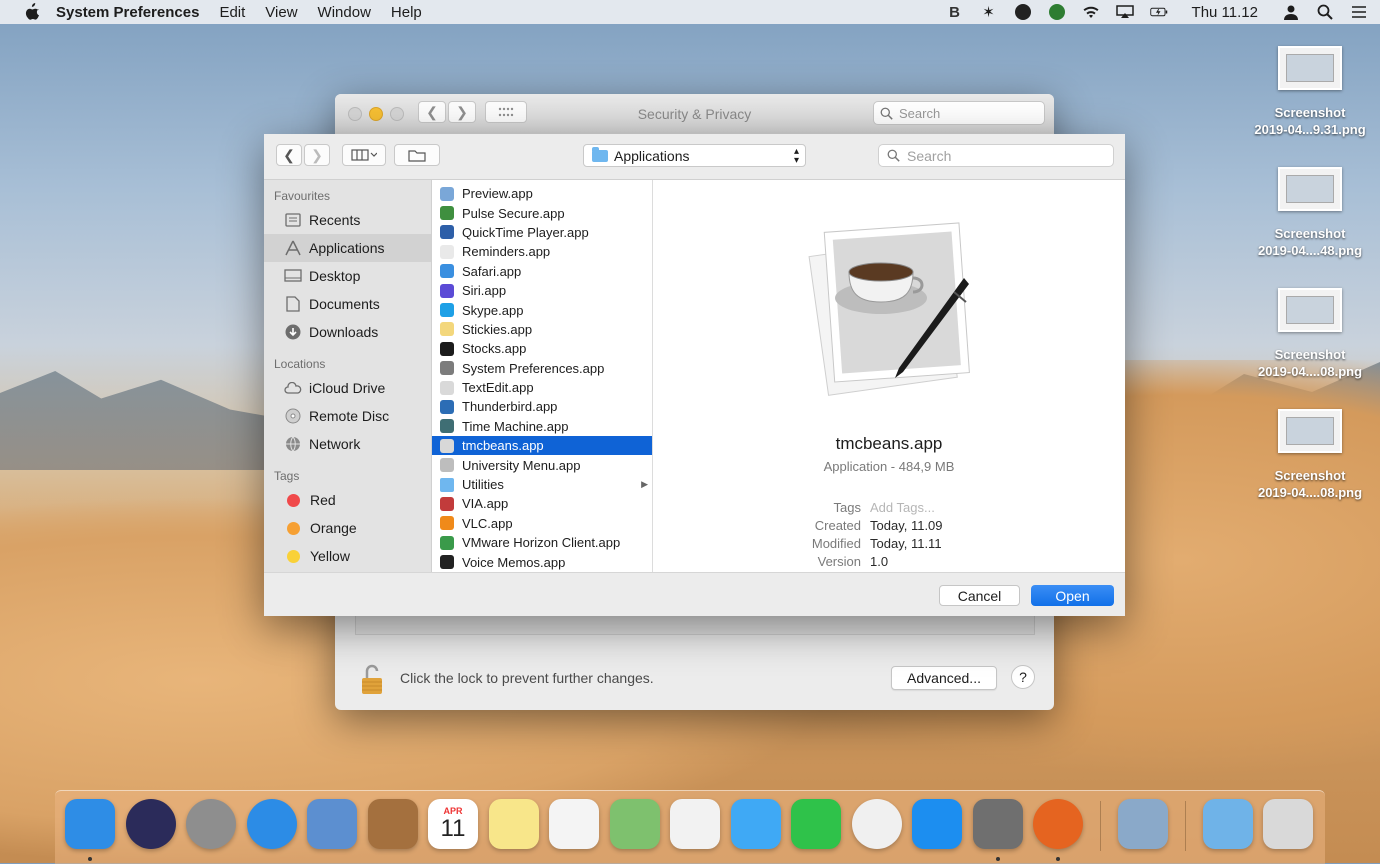 Image resolution: width=1380 pixels, height=864 pixels. Describe the element at coordinates (906, 525) in the screenshot. I see `created-value: Today, 11.09` at that location.